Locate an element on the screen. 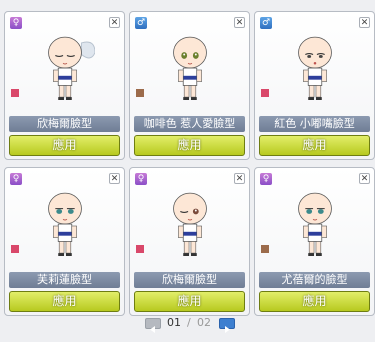 The image size is (375, 342). face-card: ♂ ✕ 咖啡色 惹人愛臉型應用 is located at coordinates (189, 85).